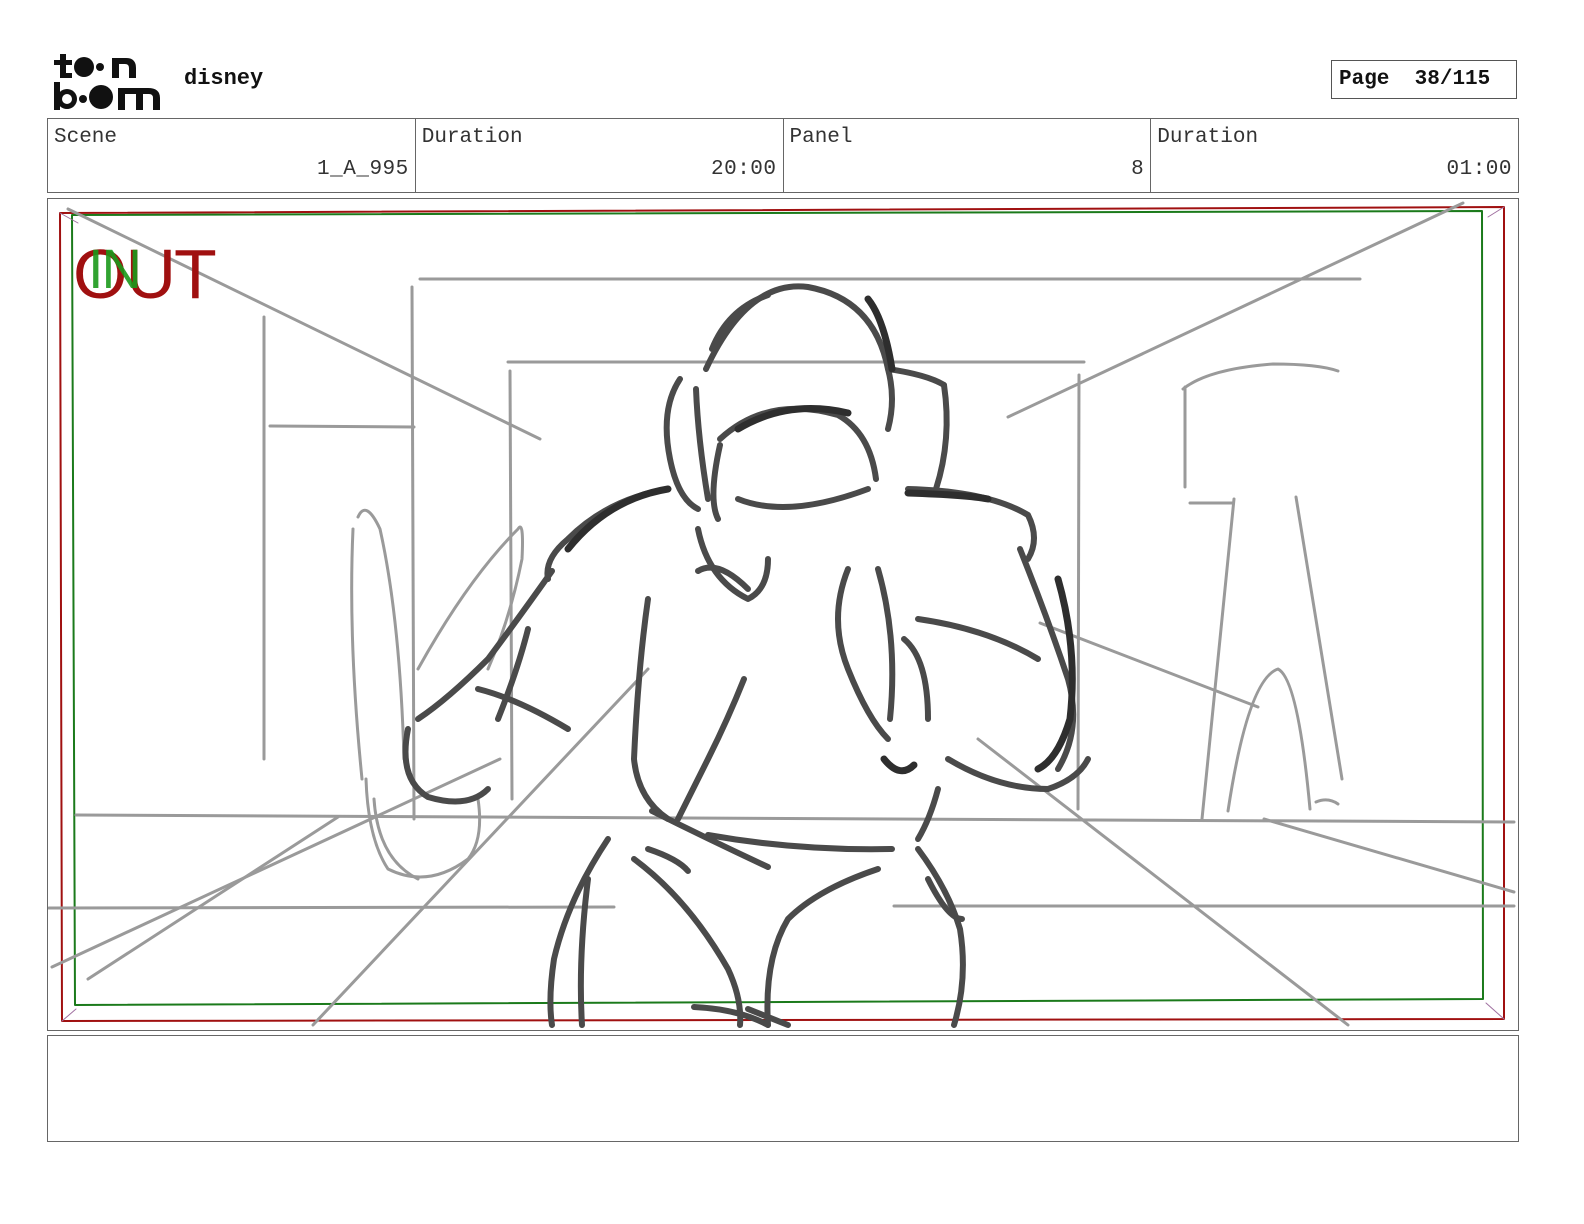 This screenshot has width=1584, height=1224. Describe the element at coordinates (1138, 169) in the screenshot. I see `panel-value: 8` at that location.